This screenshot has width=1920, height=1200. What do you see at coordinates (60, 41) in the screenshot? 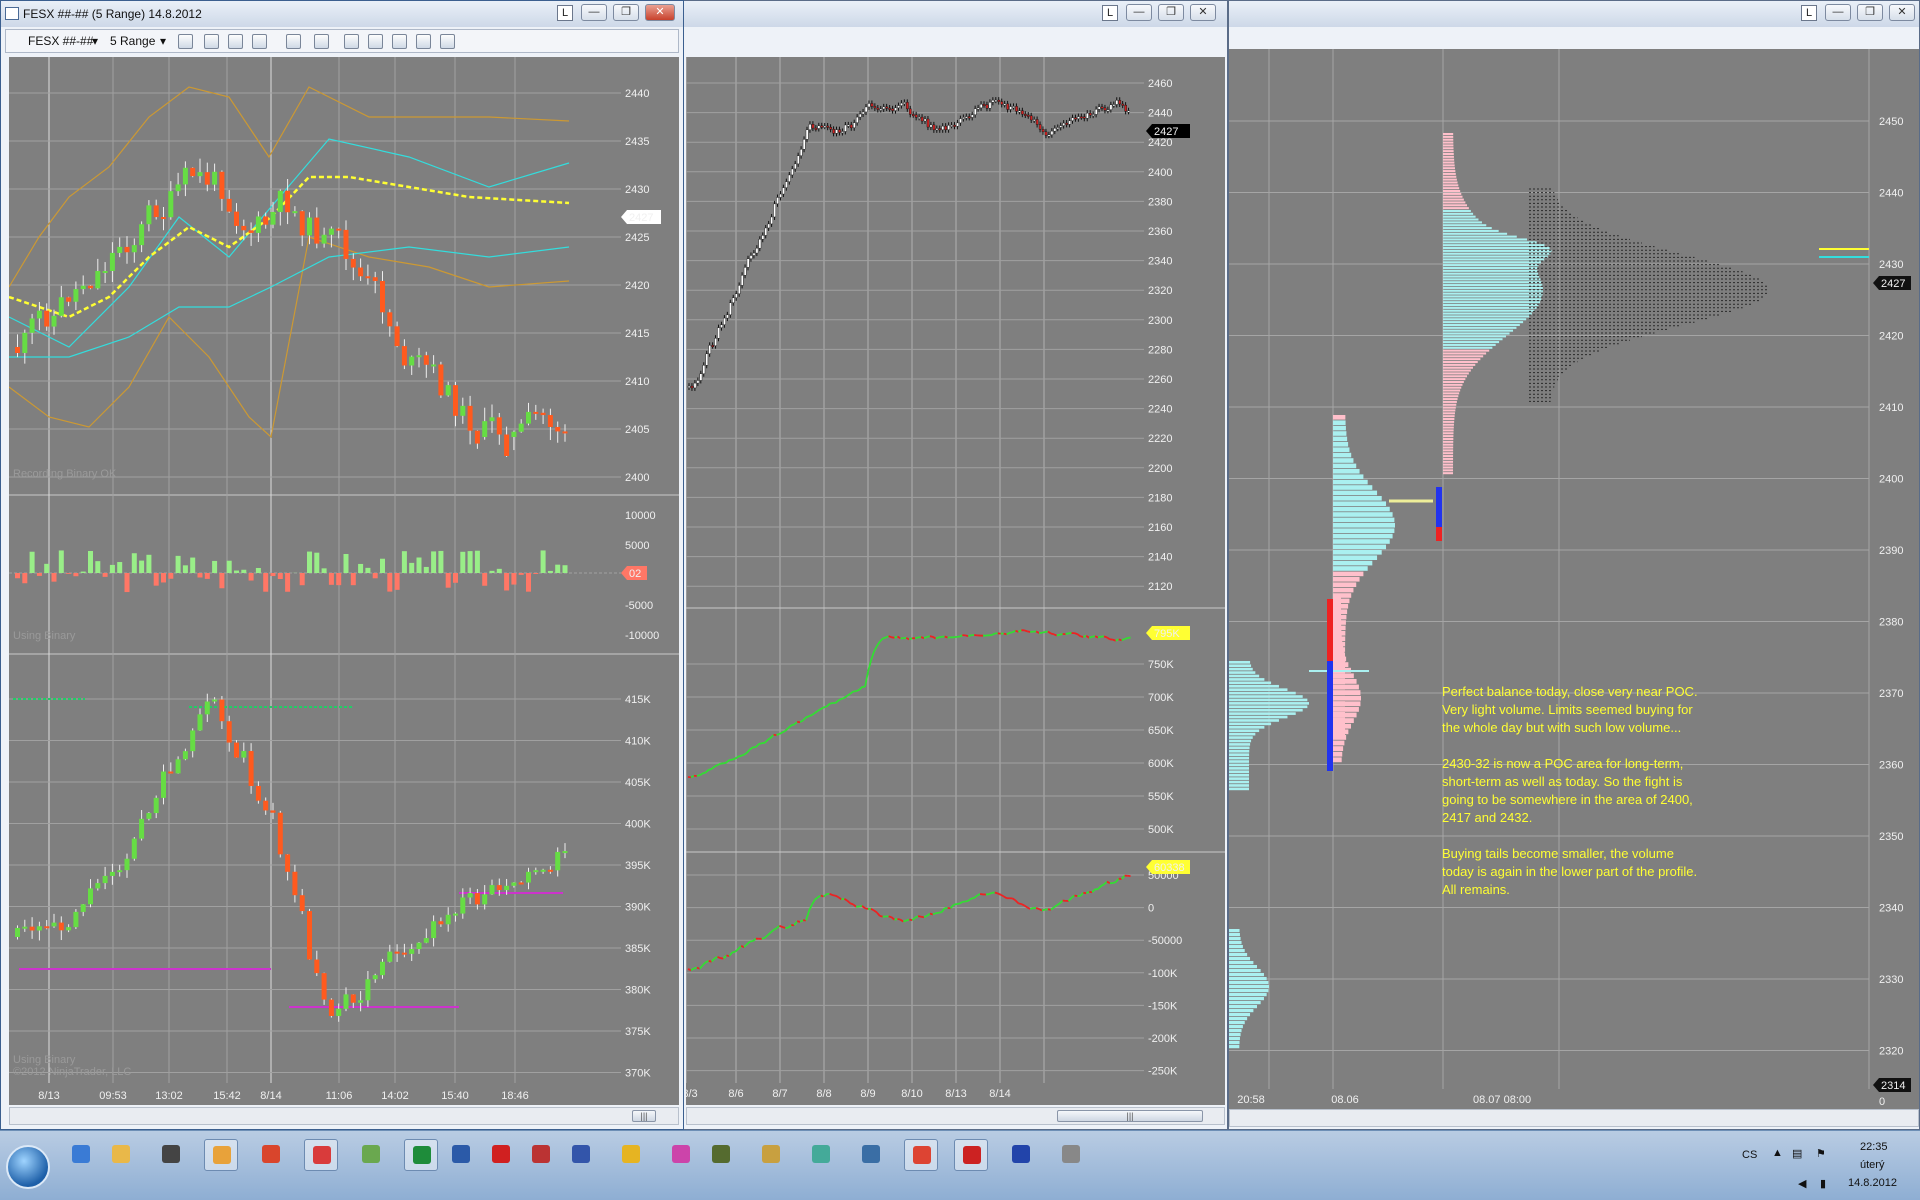
I see `instrument-selector: FESX ##-##` at bounding box center [60, 41].